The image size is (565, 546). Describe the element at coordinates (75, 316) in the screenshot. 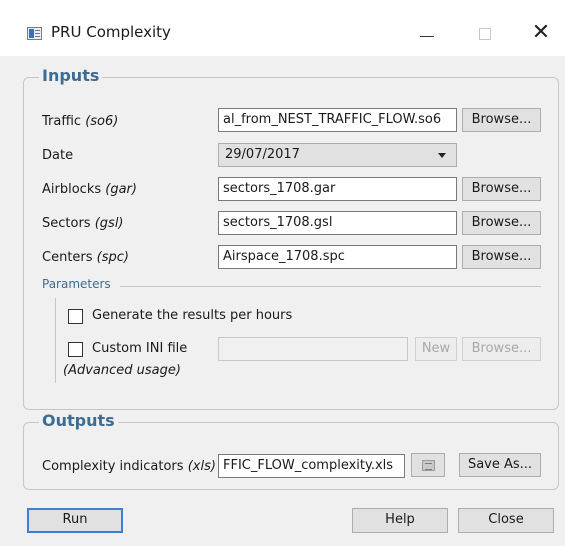

I see `per-hours-checkbox` at that location.